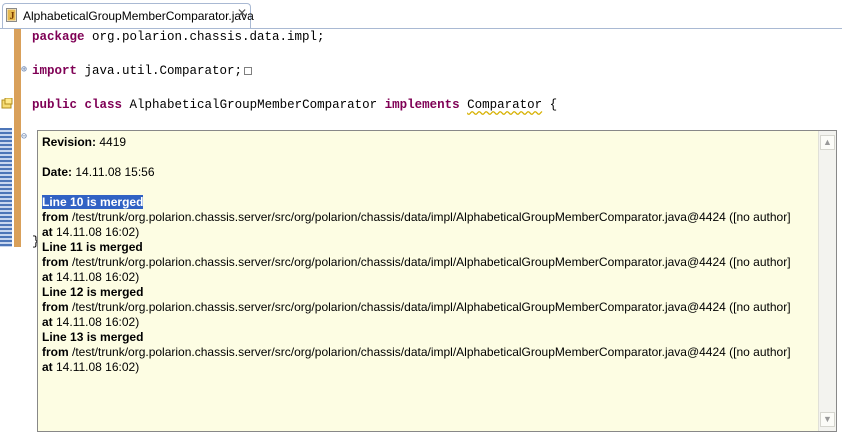 Image resolution: width=842 pixels, height=441 pixels. What do you see at coordinates (416, 292) in the screenshot?
I see `merge-entry-heading: Line 12 is merged` at bounding box center [416, 292].